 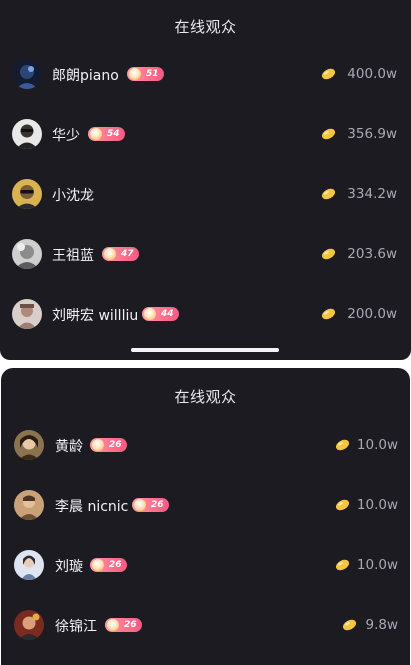 What do you see at coordinates (381, 625) in the screenshot?
I see `gift-amount: 9.8w` at bounding box center [381, 625].